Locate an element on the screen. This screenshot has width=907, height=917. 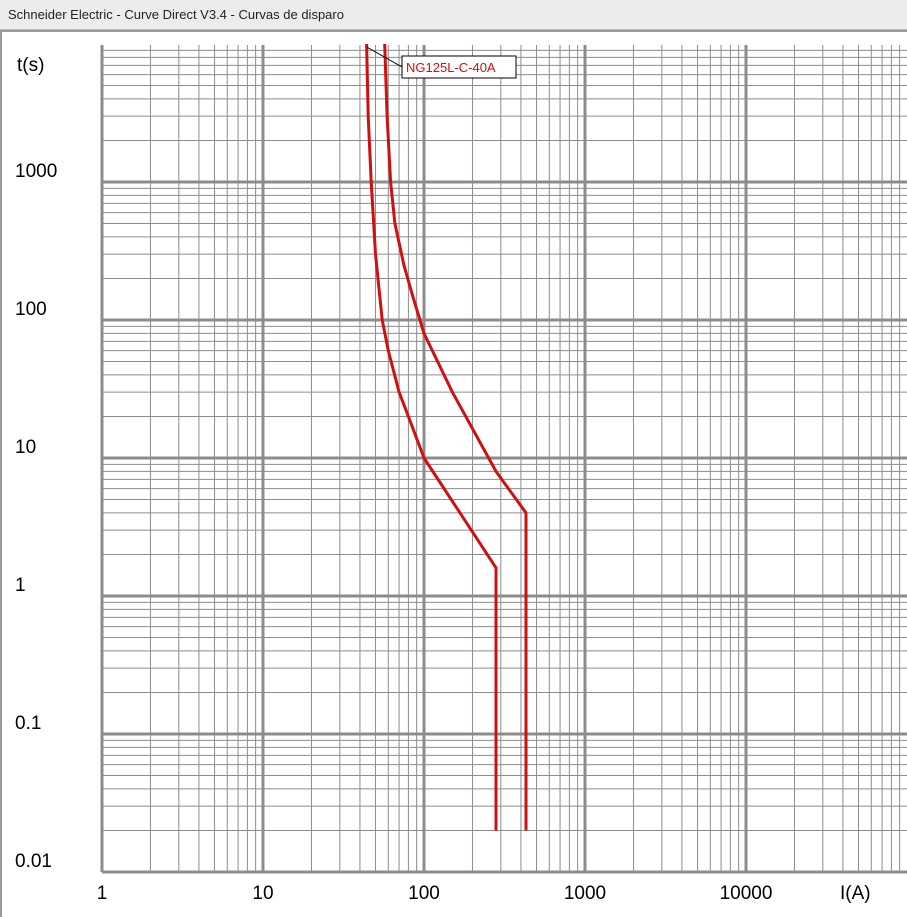
trip-curve-upper is located at coordinates (455, 437).